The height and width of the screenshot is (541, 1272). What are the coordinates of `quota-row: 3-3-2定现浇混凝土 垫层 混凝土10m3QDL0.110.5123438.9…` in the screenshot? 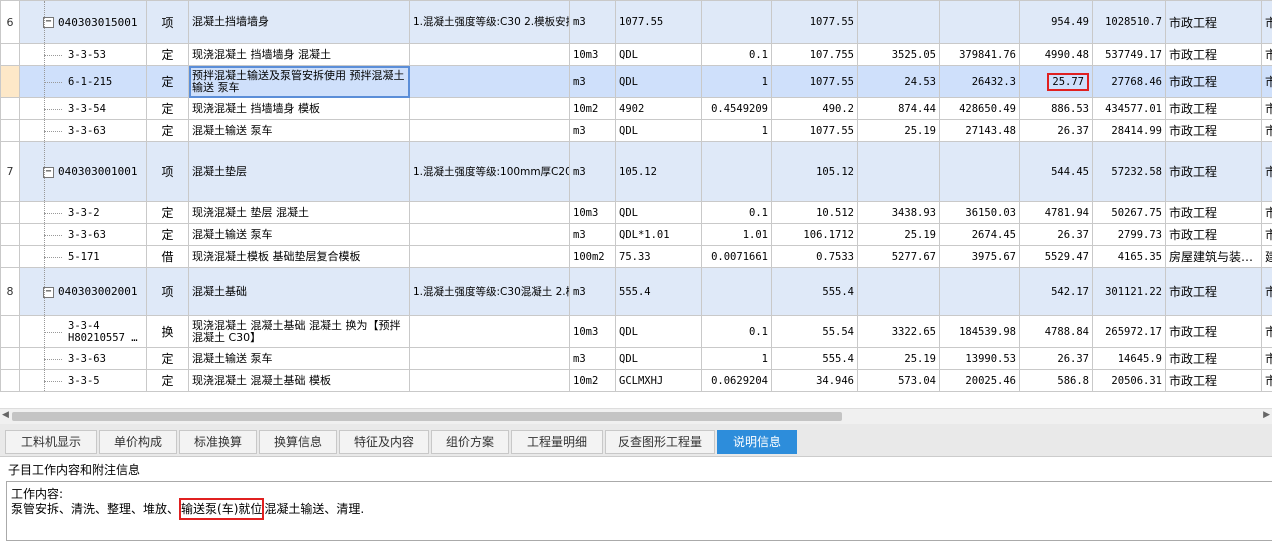 It's located at (636, 213).